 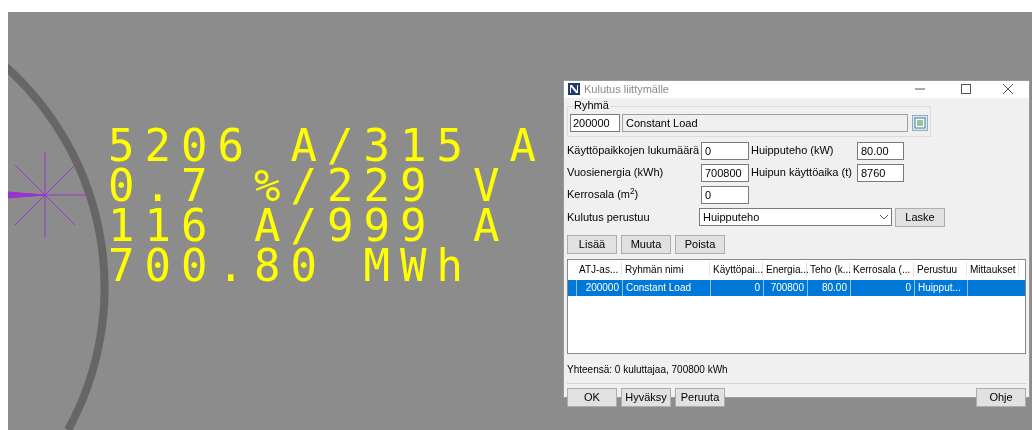 What do you see at coordinates (920, 217) in the screenshot?
I see `calculate-button: Laske` at bounding box center [920, 217].